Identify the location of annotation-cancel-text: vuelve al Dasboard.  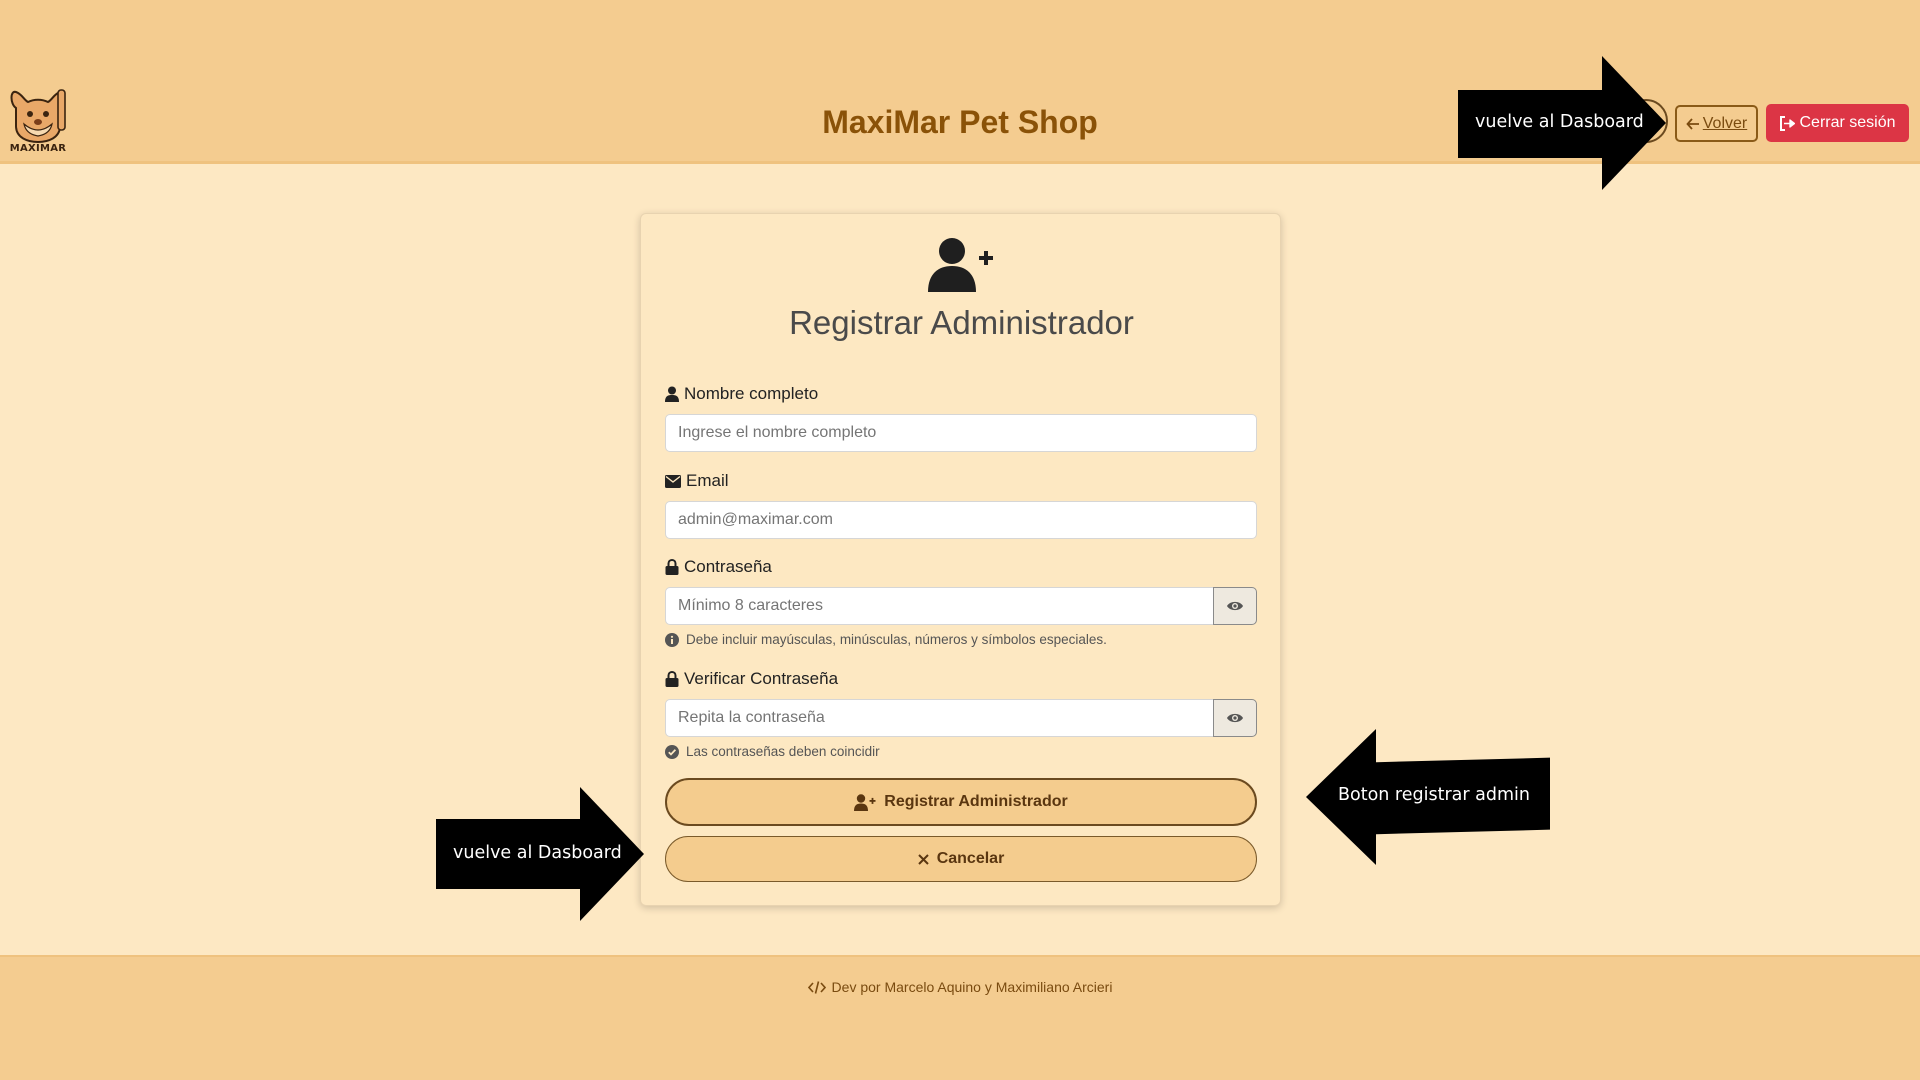
(537, 853).